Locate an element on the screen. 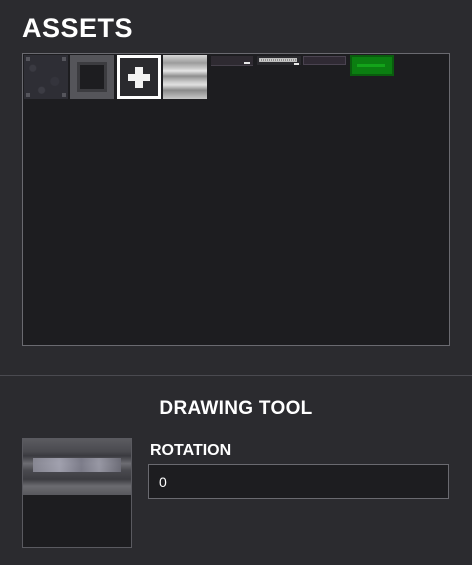  section-divider is located at coordinates (236, 375).